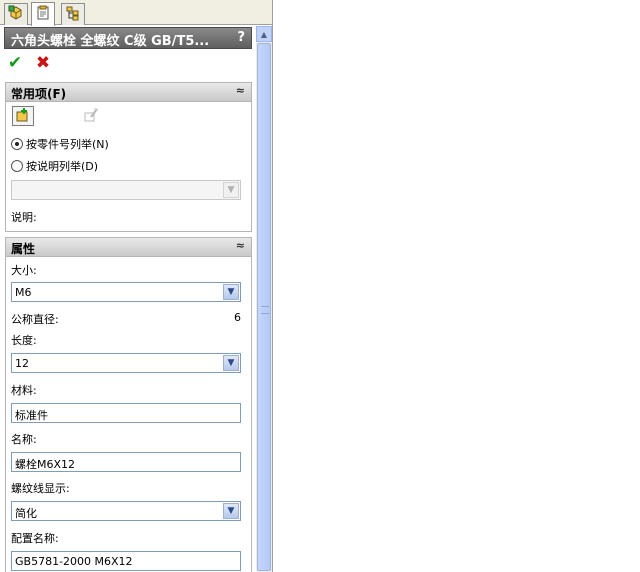 This screenshot has width=640, height=572. I want to click on page-title: 六角头螺栓 全螺纹 C级 GB/T5... ?, so click(128, 38).